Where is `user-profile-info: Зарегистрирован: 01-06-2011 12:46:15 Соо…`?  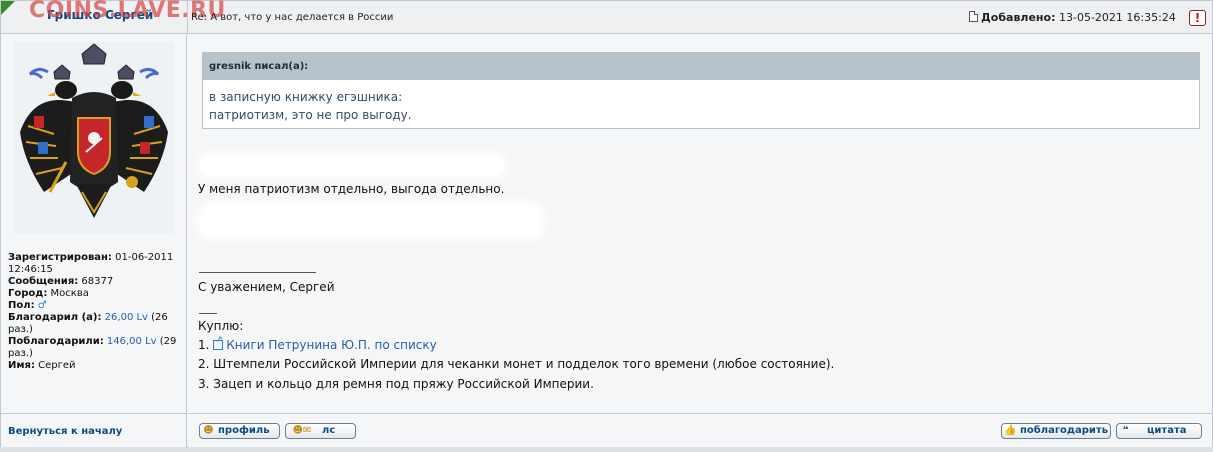 user-profile-info: Зарегистрирован: 01-06-2011 12:46:15 Соо… is located at coordinates (97, 312).